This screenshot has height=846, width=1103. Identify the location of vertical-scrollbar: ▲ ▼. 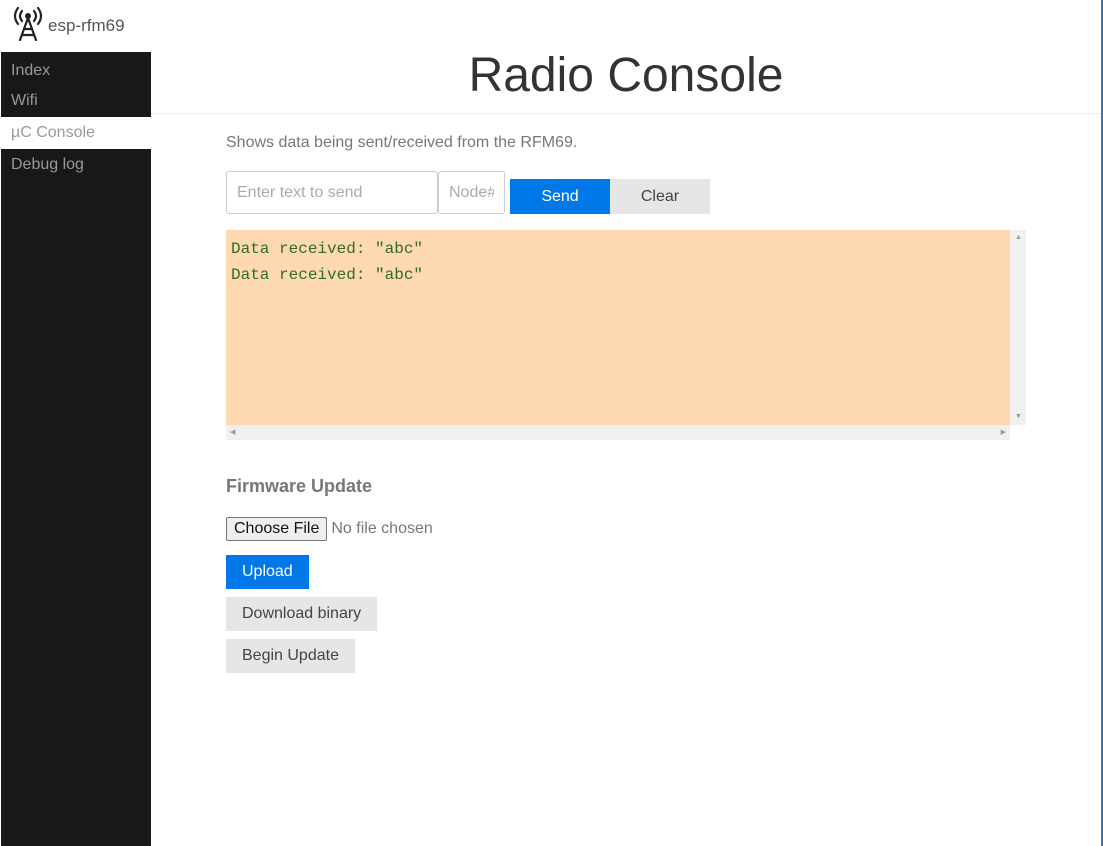
(1018, 327).